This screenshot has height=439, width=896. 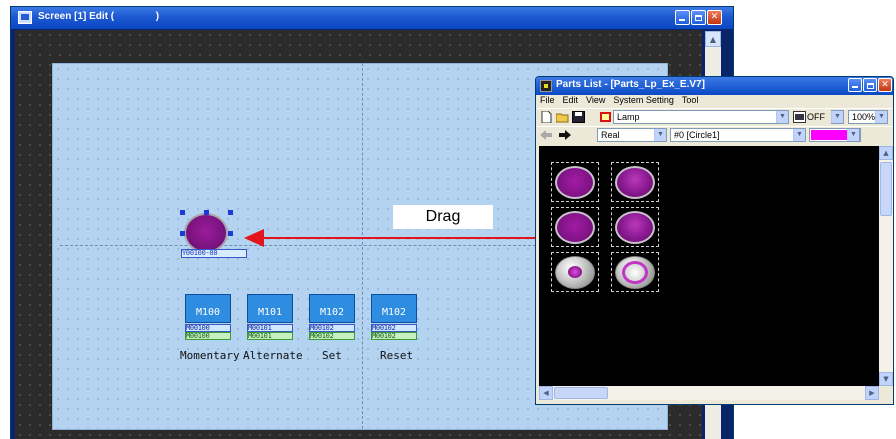 I want to click on open-folder-icon, so click(x=562, y=117).